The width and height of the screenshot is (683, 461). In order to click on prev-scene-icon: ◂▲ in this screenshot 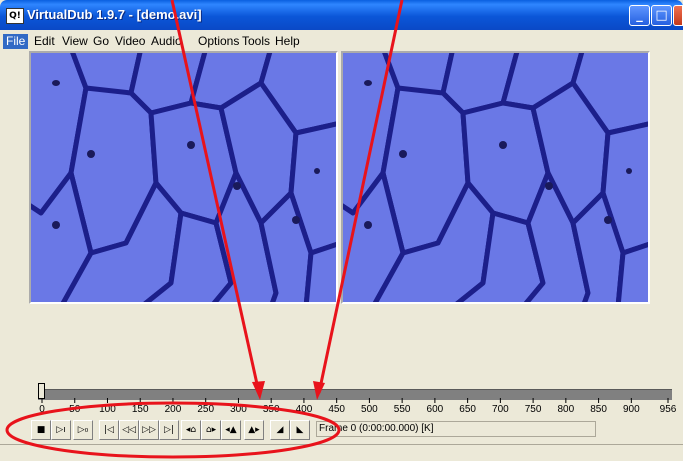, I will do `click(231, 430)`.